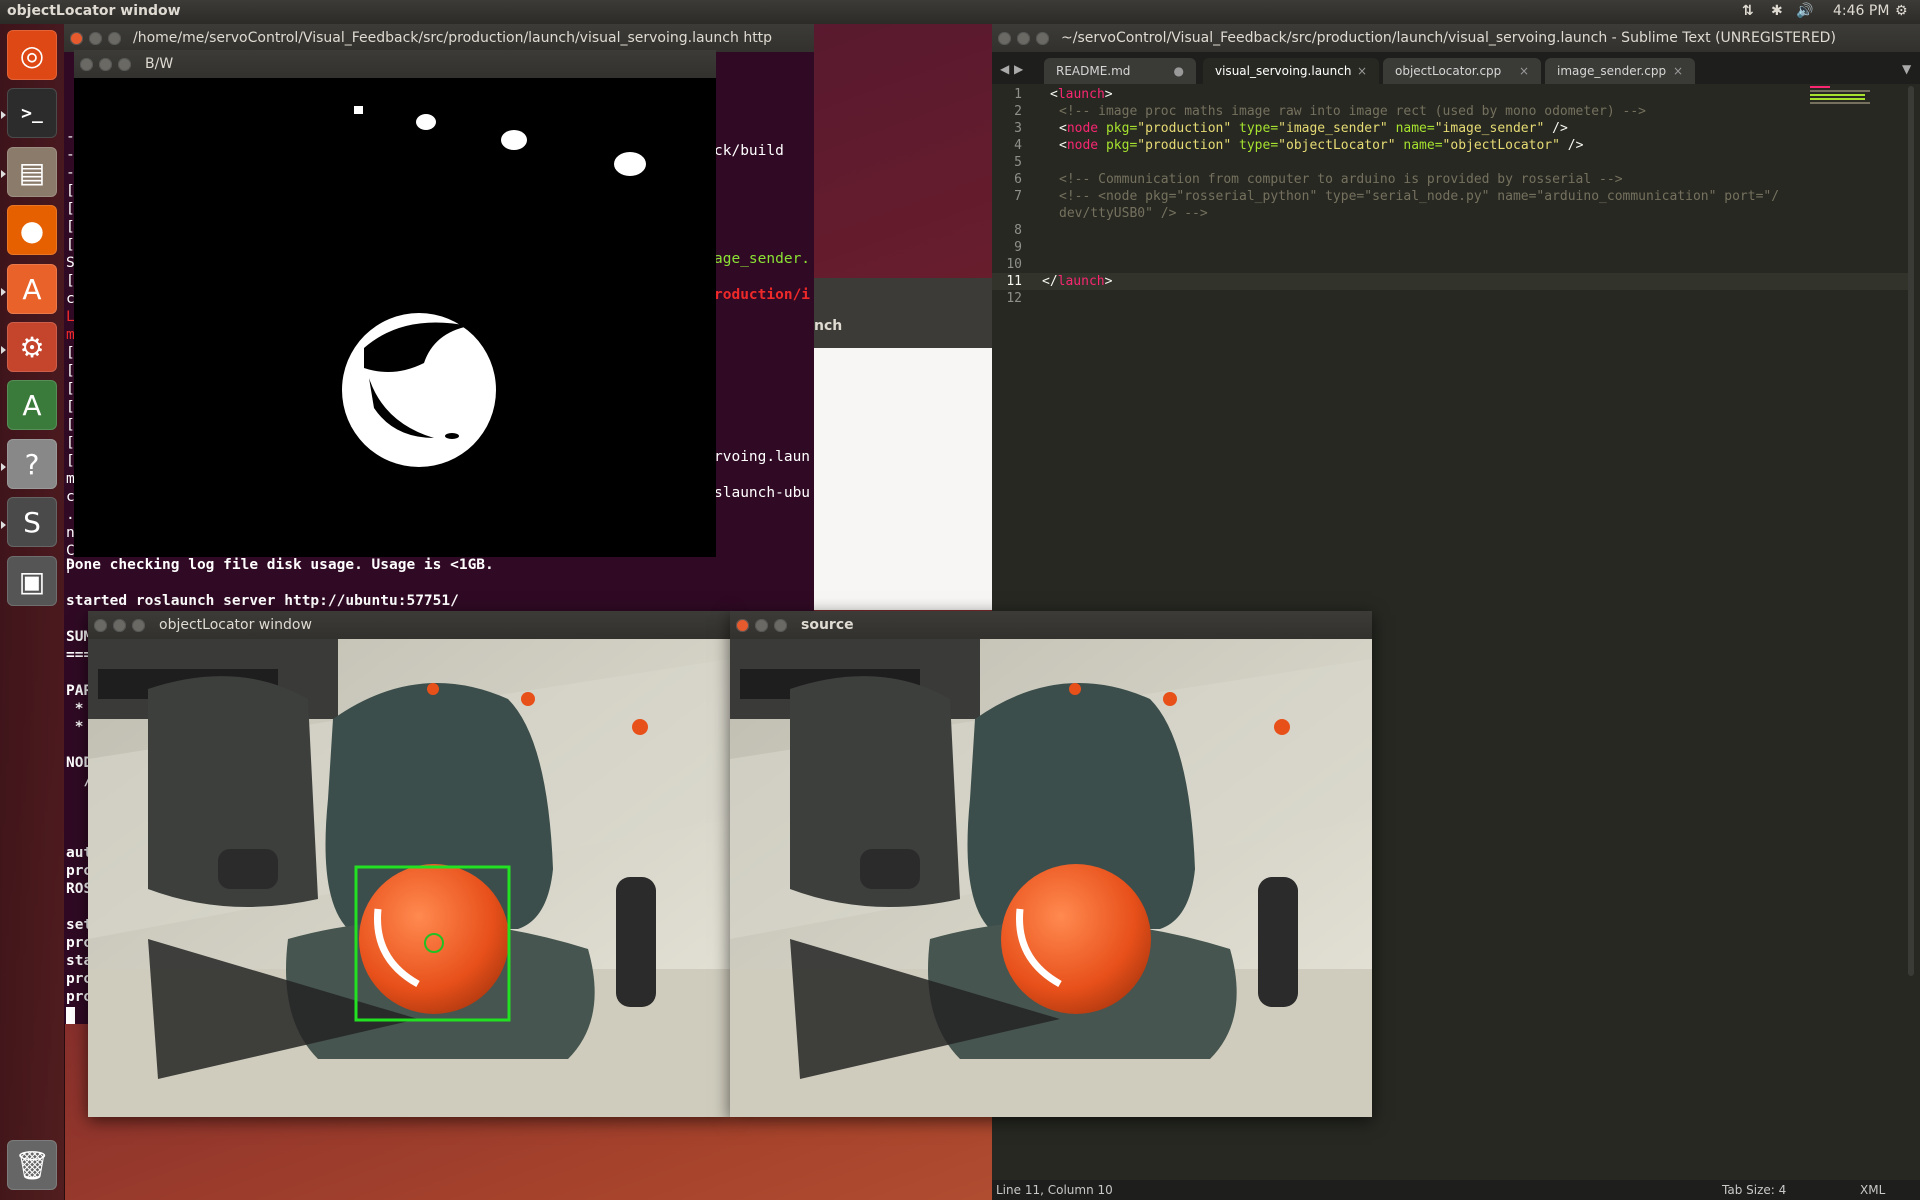 The width and height of the screenshot is (1920, 1200). What do you see at coordinates (159, 64) in the screenshot?
I see `bw-title: B/W` at bounding box center [159, 64].